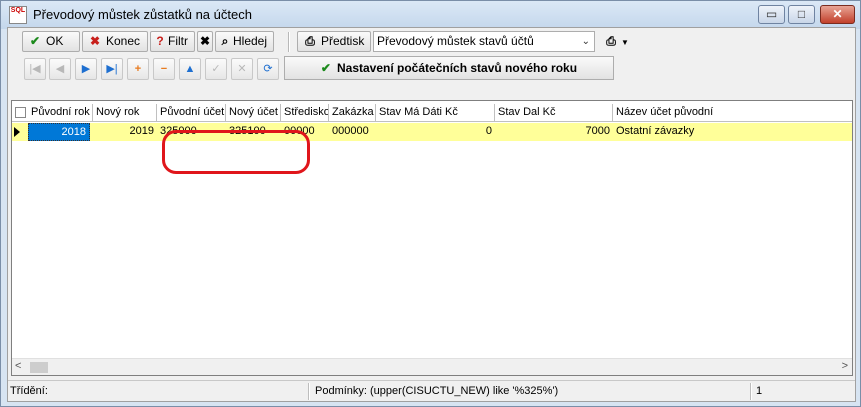 The height and width of the screenshot is (407, 861). I want to click on app-logo-icon: SQL, so click(18, 15).